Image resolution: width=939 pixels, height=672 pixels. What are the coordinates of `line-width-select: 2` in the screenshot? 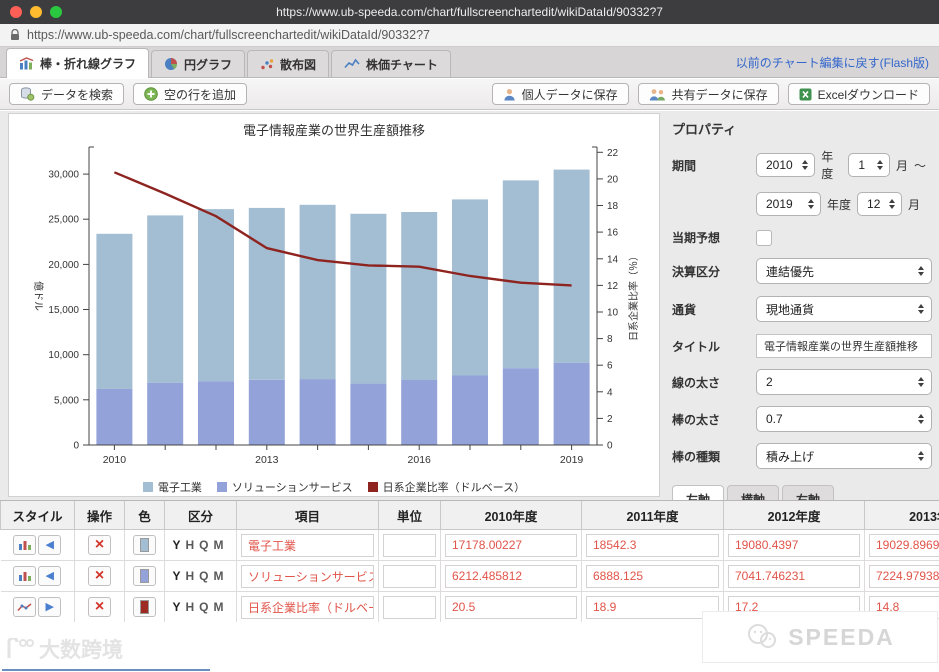 It's located at (844, 382).